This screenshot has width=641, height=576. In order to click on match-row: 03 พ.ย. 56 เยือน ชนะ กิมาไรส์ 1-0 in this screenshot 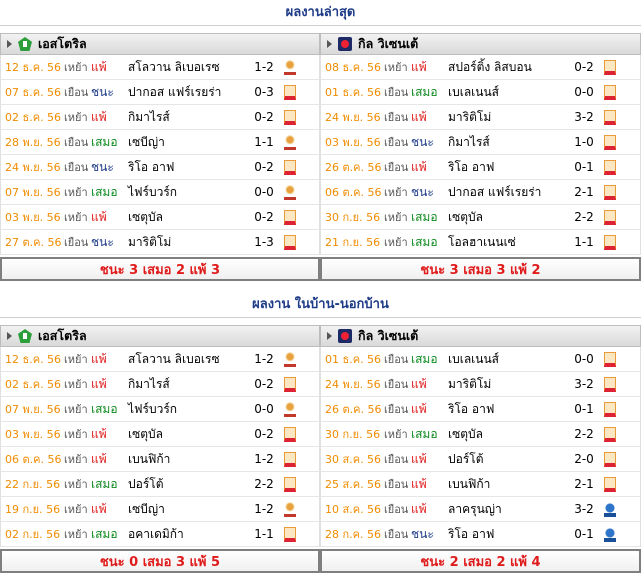, I will do `click(480, 142)`.